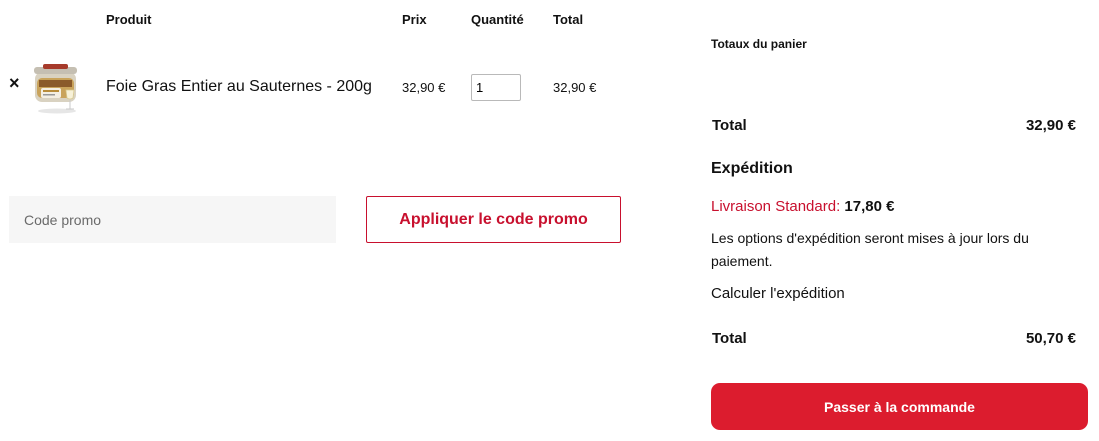  What do you see at coordinates (14, 83) in the screenshot?
I see `close-icon: ×` at bounding box center [14, 83].